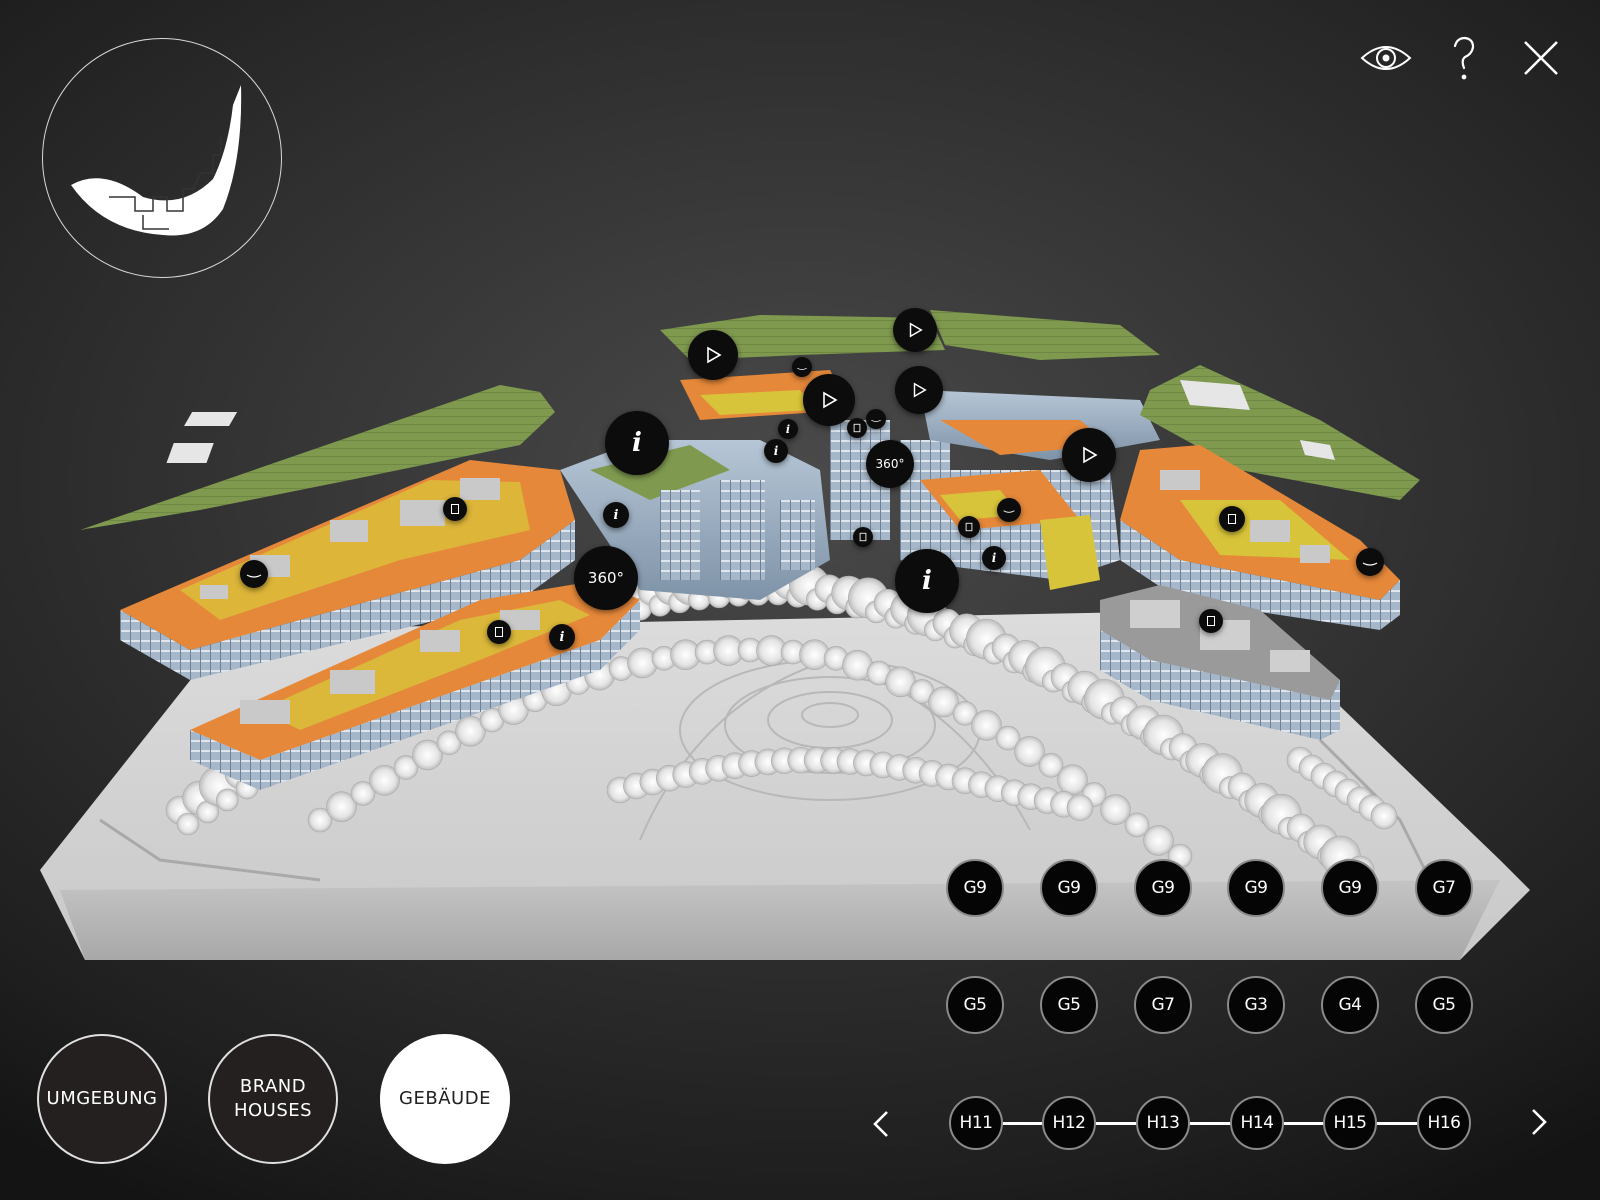 This screenshot has width=1600, height=1200. I want to click on info-hotspot-6: i, so click(788, 429).